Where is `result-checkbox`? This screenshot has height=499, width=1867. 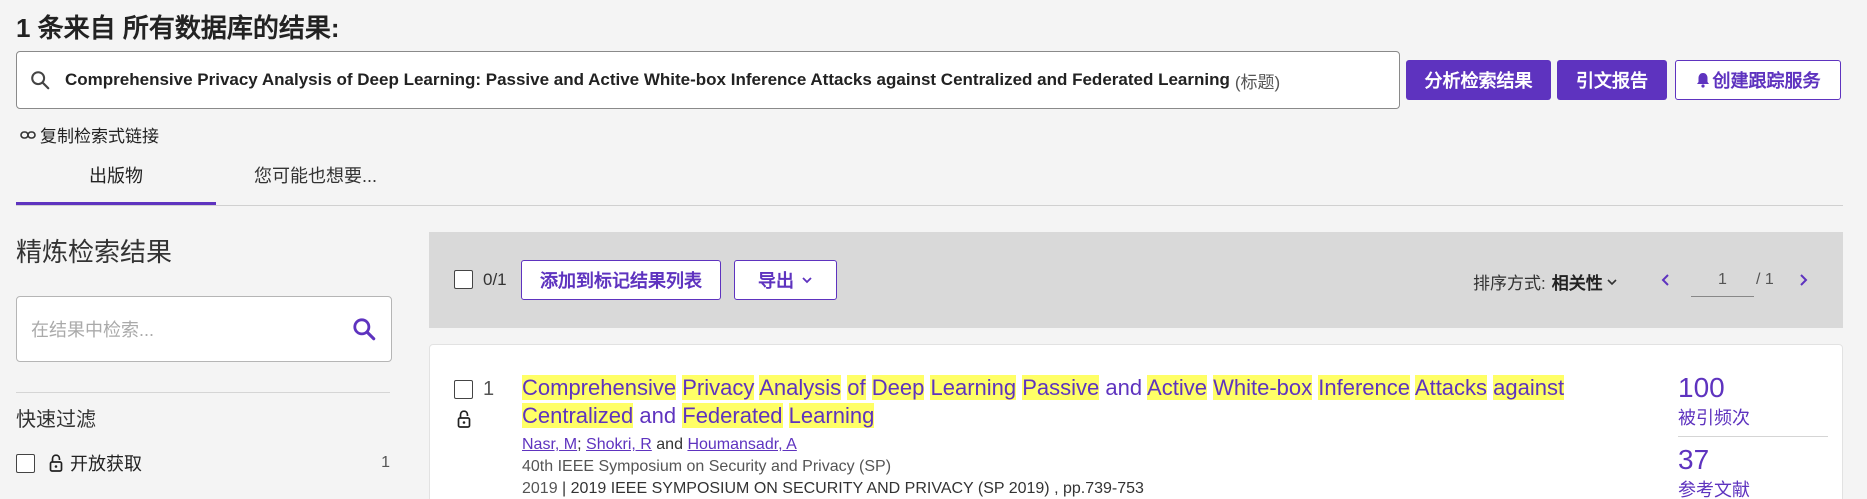
result-checkbox is located at coordinates (463, 389).